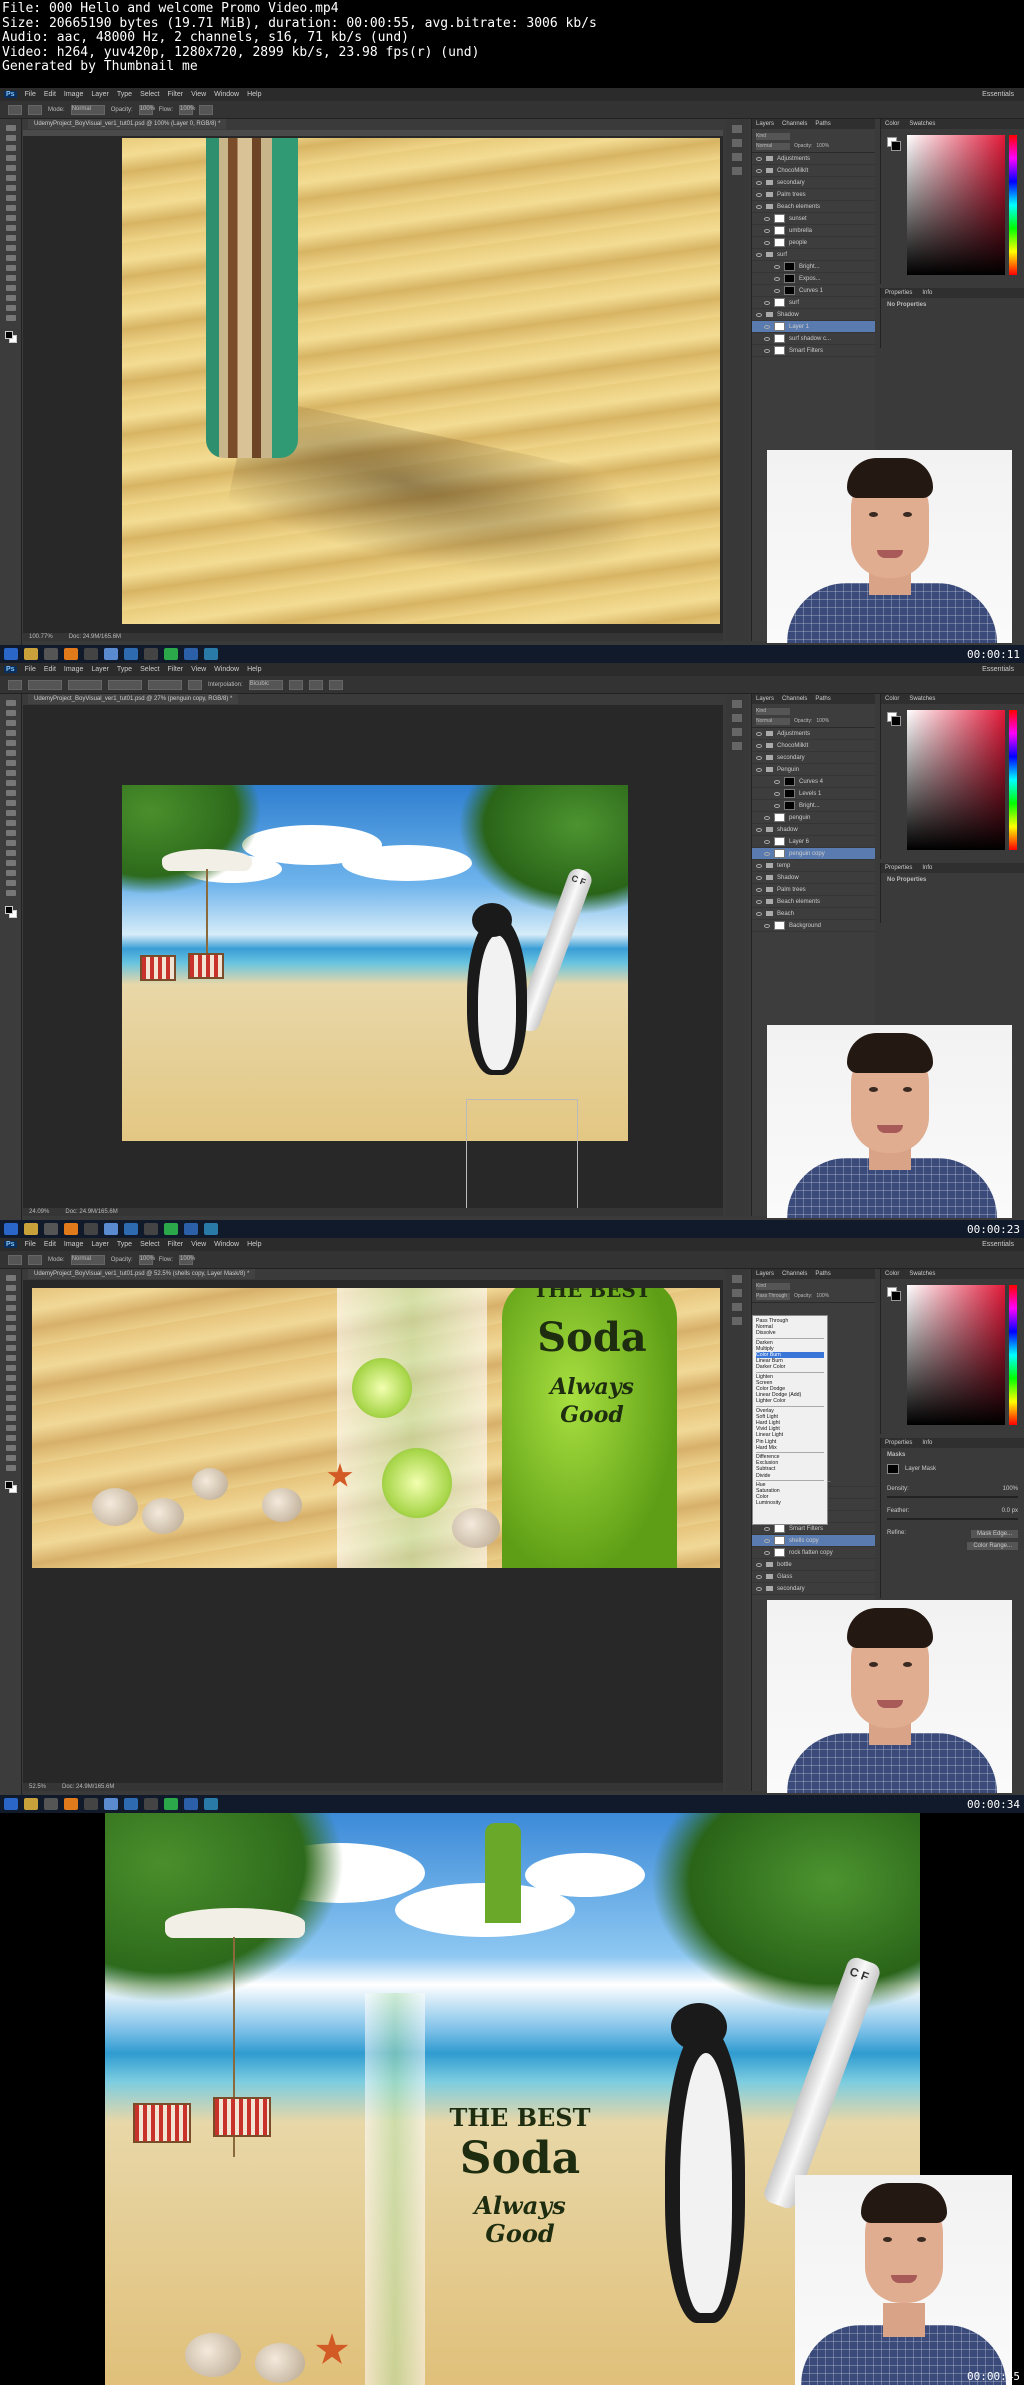  Describe the element at coordinates (10, 1468) in the screenshot. I see `zoom-tool-icon` at that location.